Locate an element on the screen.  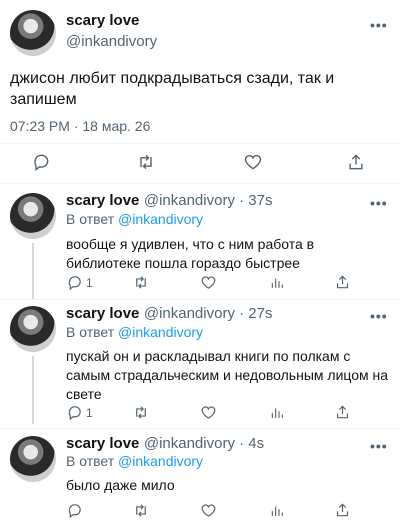
tweet-text-line: было даже мило is located at coordinates (120, 485).